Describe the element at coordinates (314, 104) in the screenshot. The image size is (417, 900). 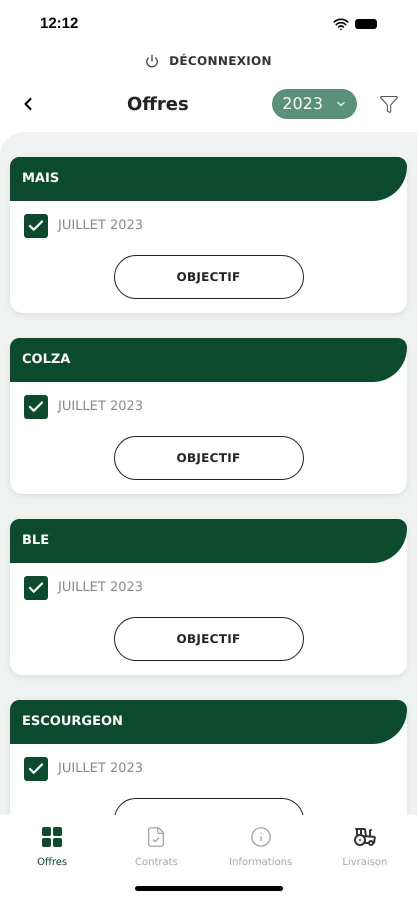
I see `year-dropdown: 2023` at that location.